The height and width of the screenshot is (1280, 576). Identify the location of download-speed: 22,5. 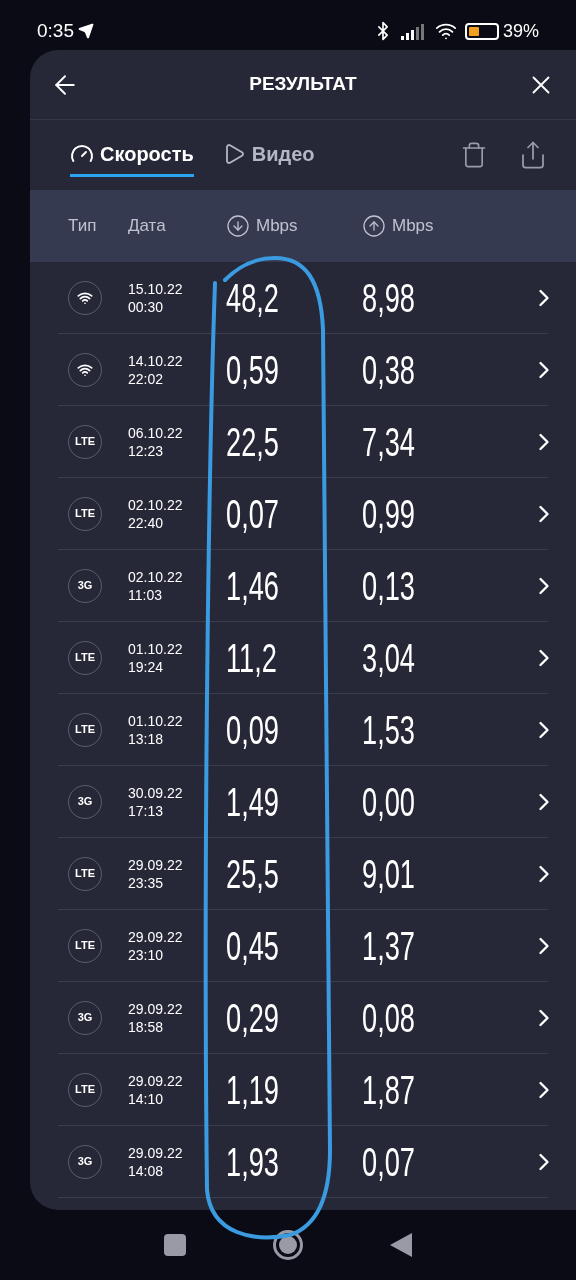
(252, 442).